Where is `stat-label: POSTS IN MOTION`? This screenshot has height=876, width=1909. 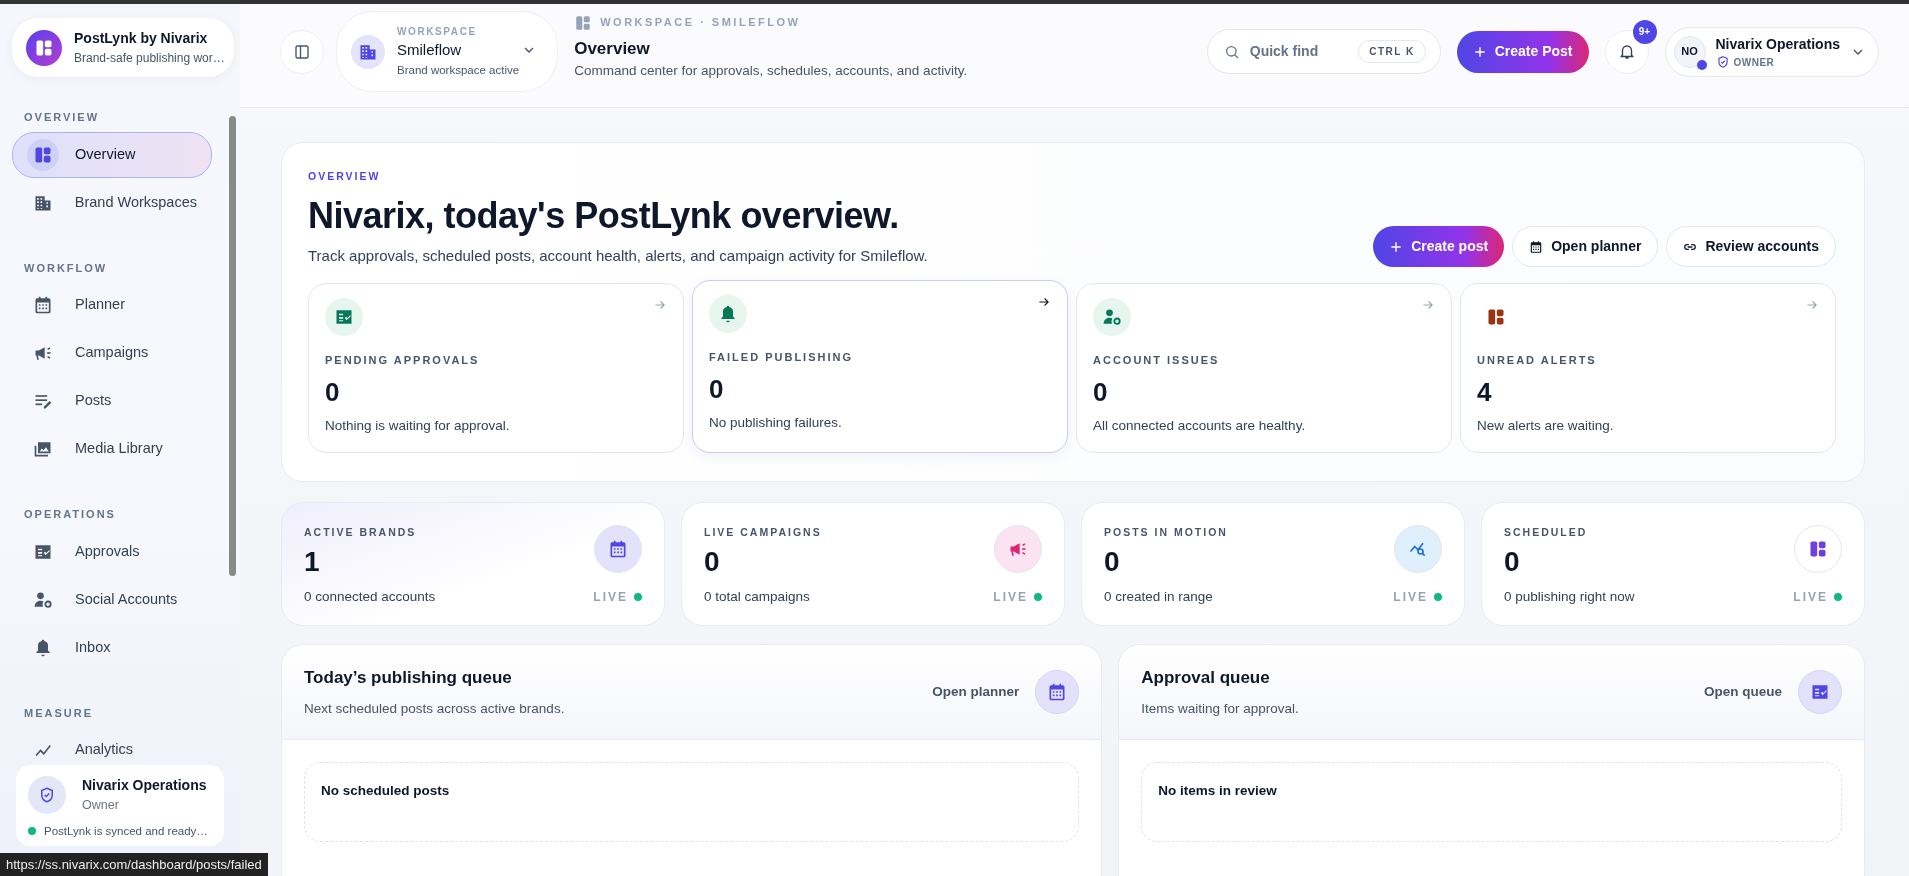
stat-label: POSTS IN MOTION is located at coordinates (1166, 532).